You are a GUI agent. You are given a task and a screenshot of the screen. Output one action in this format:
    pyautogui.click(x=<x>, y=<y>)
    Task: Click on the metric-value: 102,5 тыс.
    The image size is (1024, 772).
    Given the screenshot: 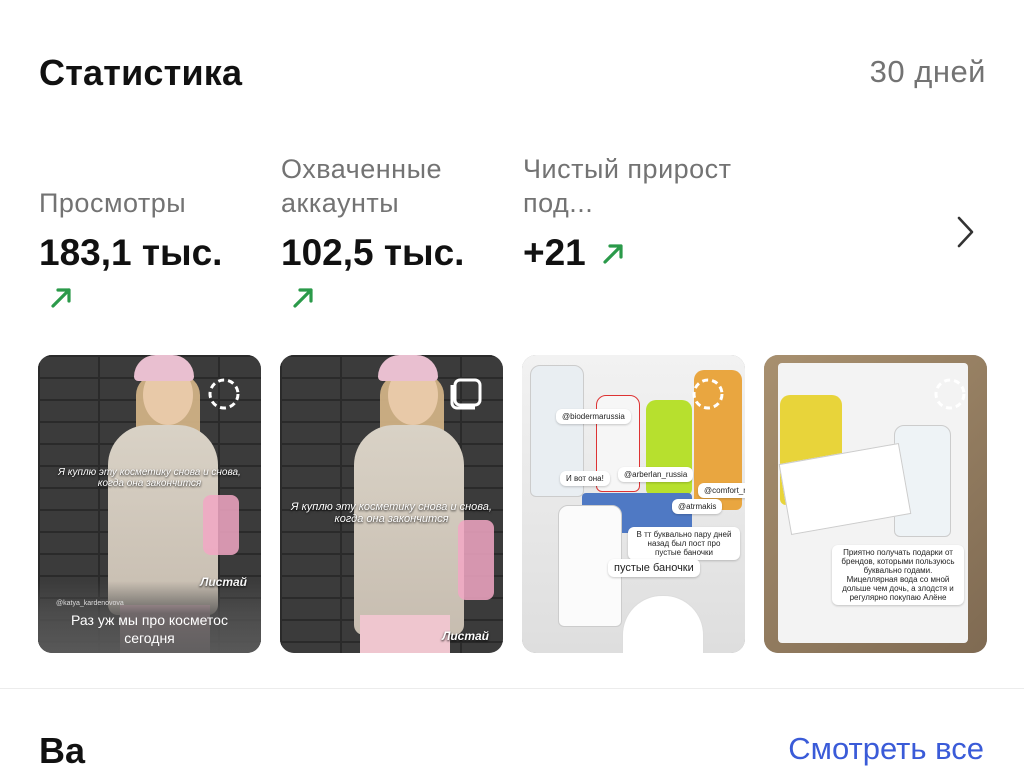 What is the action you would take?
    pyautogui.click(x=373, y=252)
    